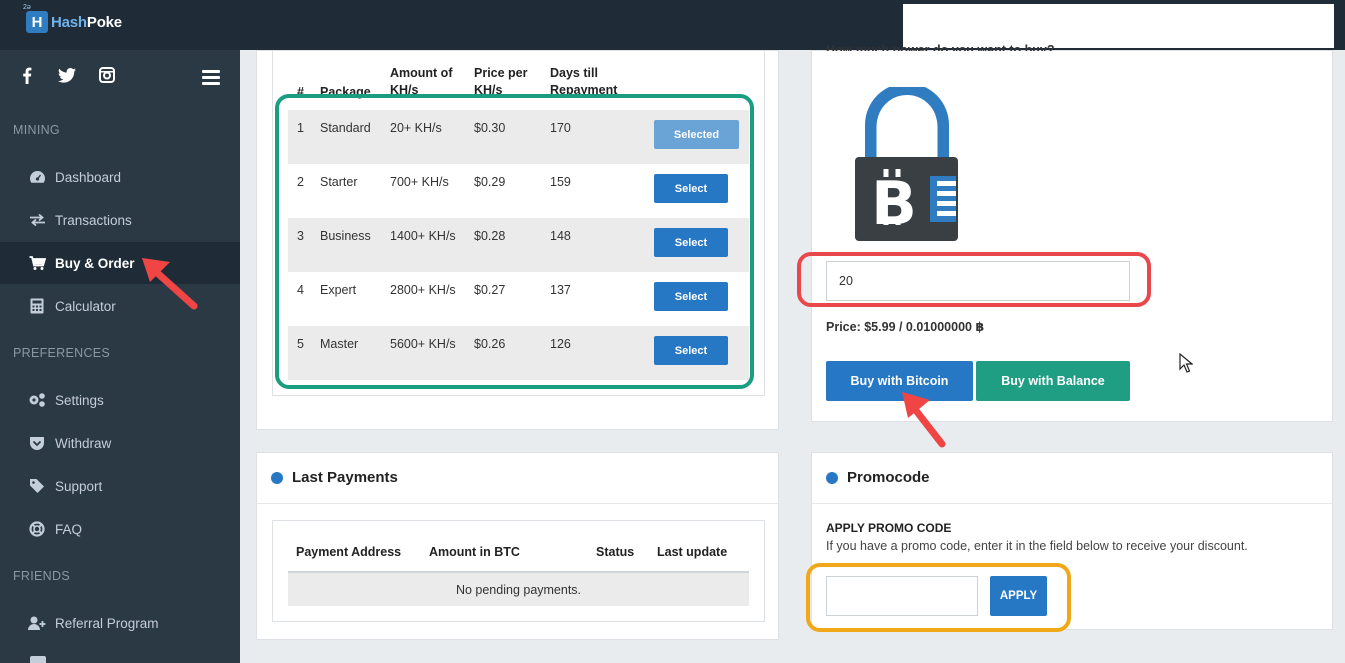  What do you see at coordinates (940, 47) in the screenshot?
I see `buy-question: How much power do you want to buy?` at bounding box center [940, 47].